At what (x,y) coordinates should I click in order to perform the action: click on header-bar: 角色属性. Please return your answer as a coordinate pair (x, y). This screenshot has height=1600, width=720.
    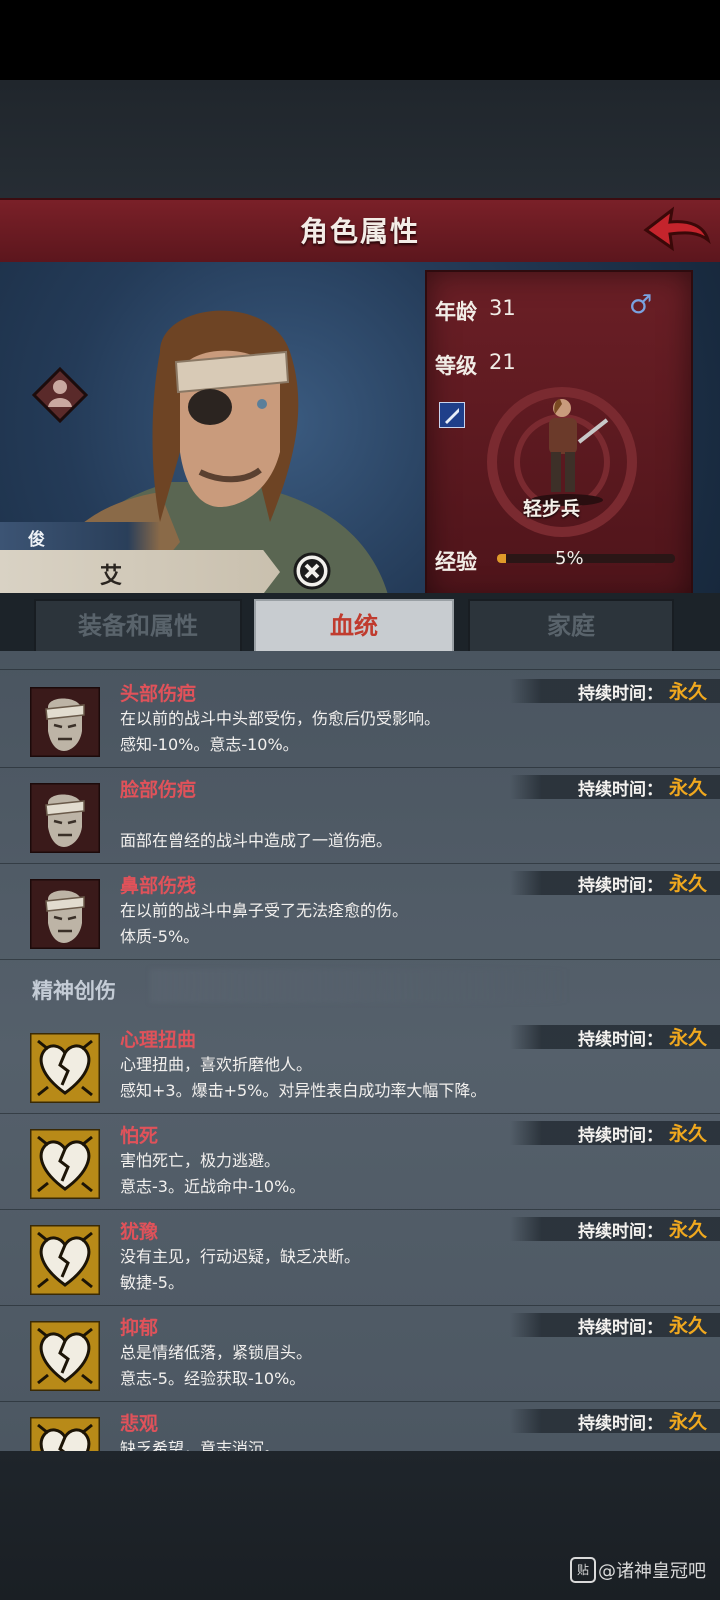
    Looking at the image, I should click on (360, 231).